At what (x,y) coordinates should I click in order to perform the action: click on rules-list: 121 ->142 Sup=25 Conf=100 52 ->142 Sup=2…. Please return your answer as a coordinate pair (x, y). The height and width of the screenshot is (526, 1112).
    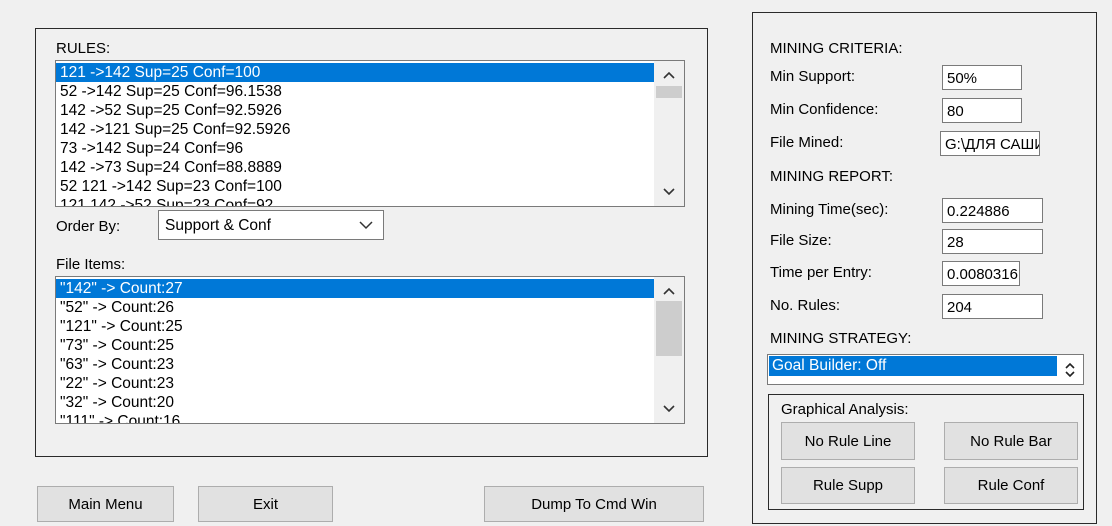
    Looking at the image, I should click on (355, 134).